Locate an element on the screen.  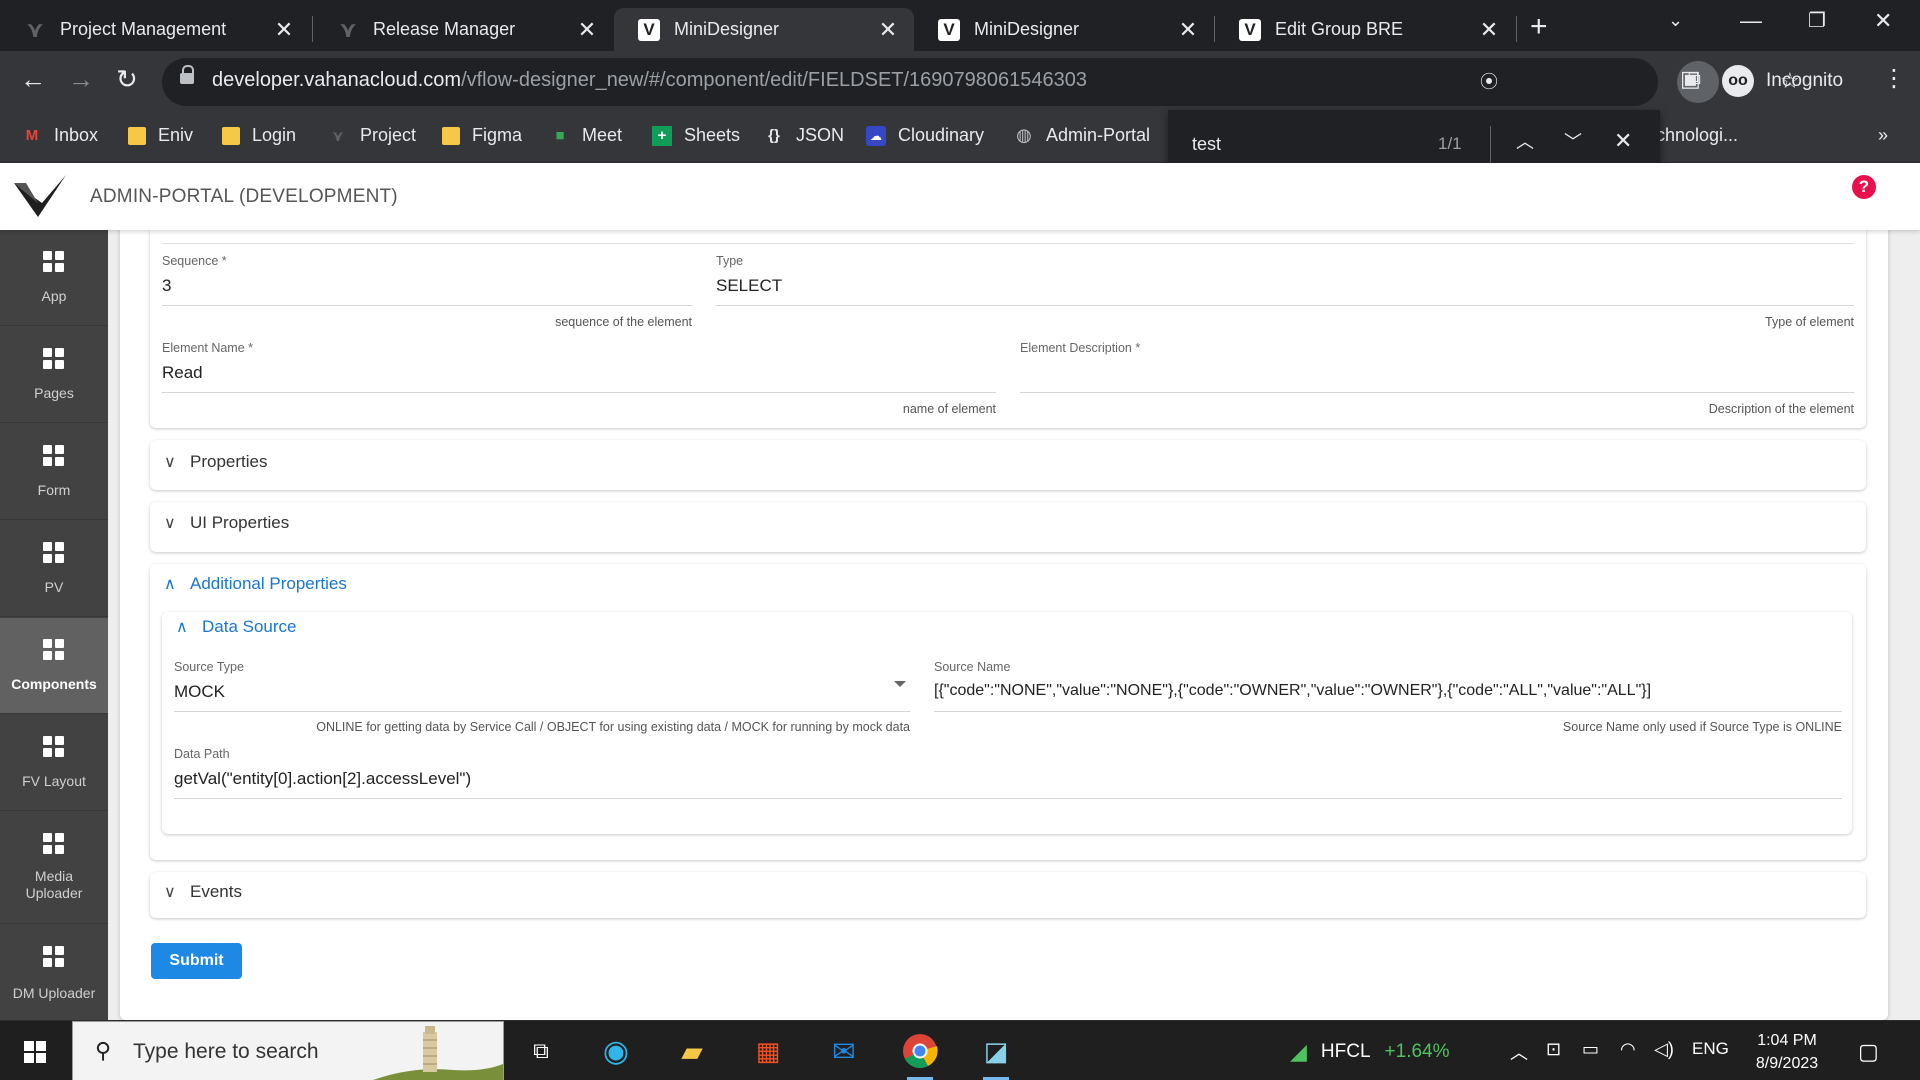
task-view-icon: ⧉ is located at coordinates (541, 1051).